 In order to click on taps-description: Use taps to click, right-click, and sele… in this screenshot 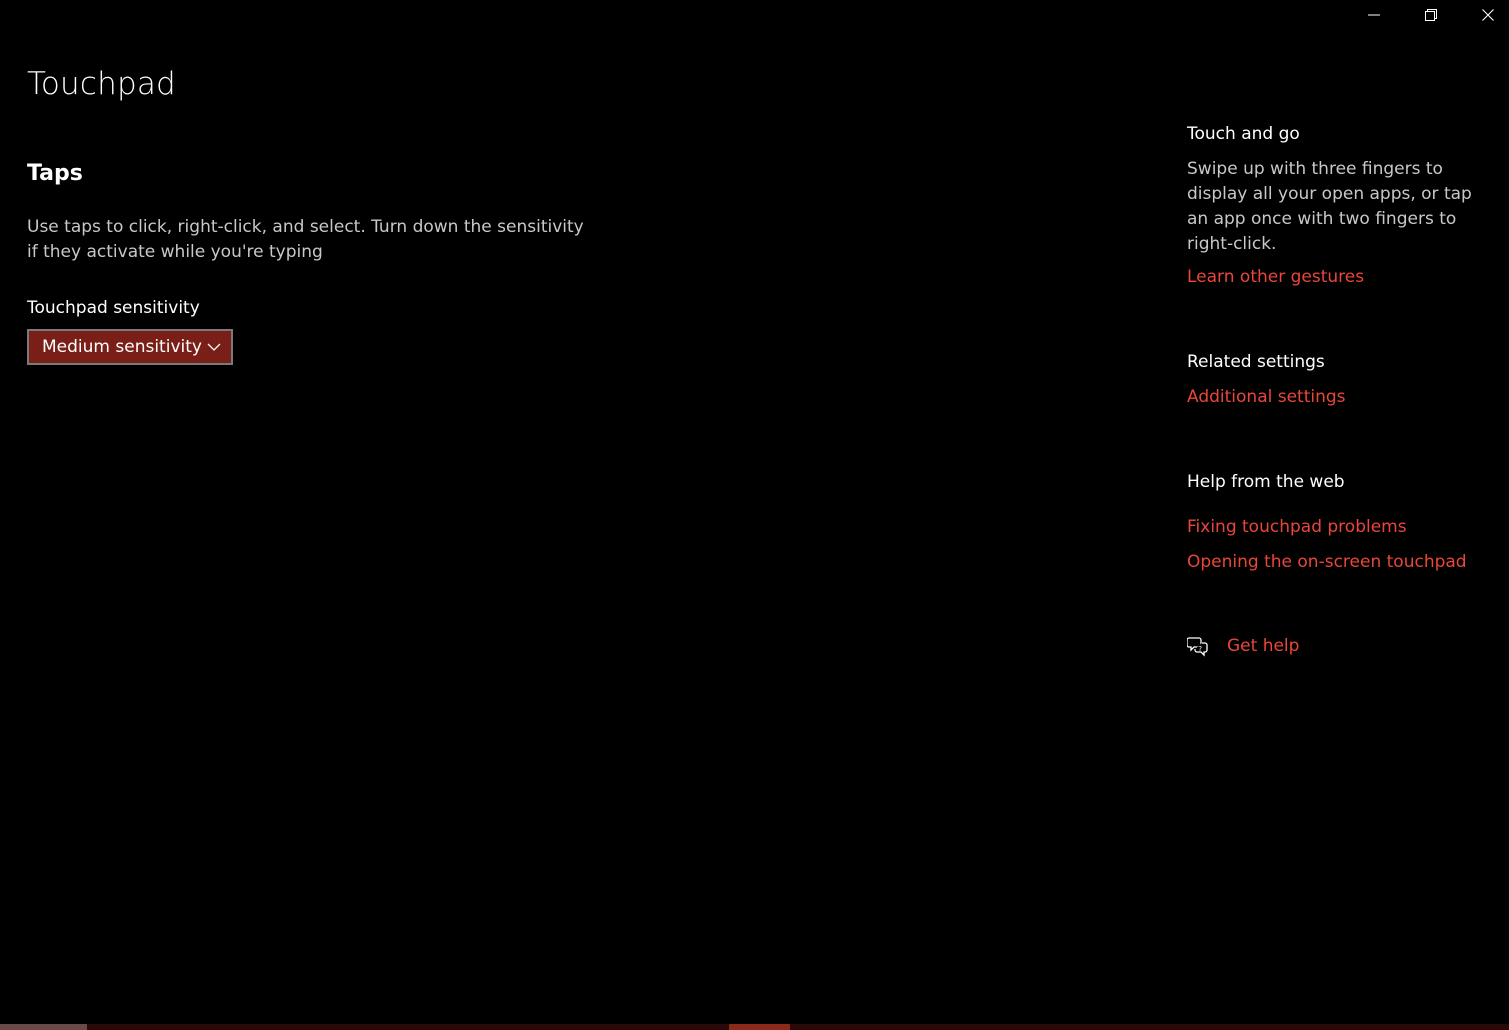, I will do `click(305, 239)`.